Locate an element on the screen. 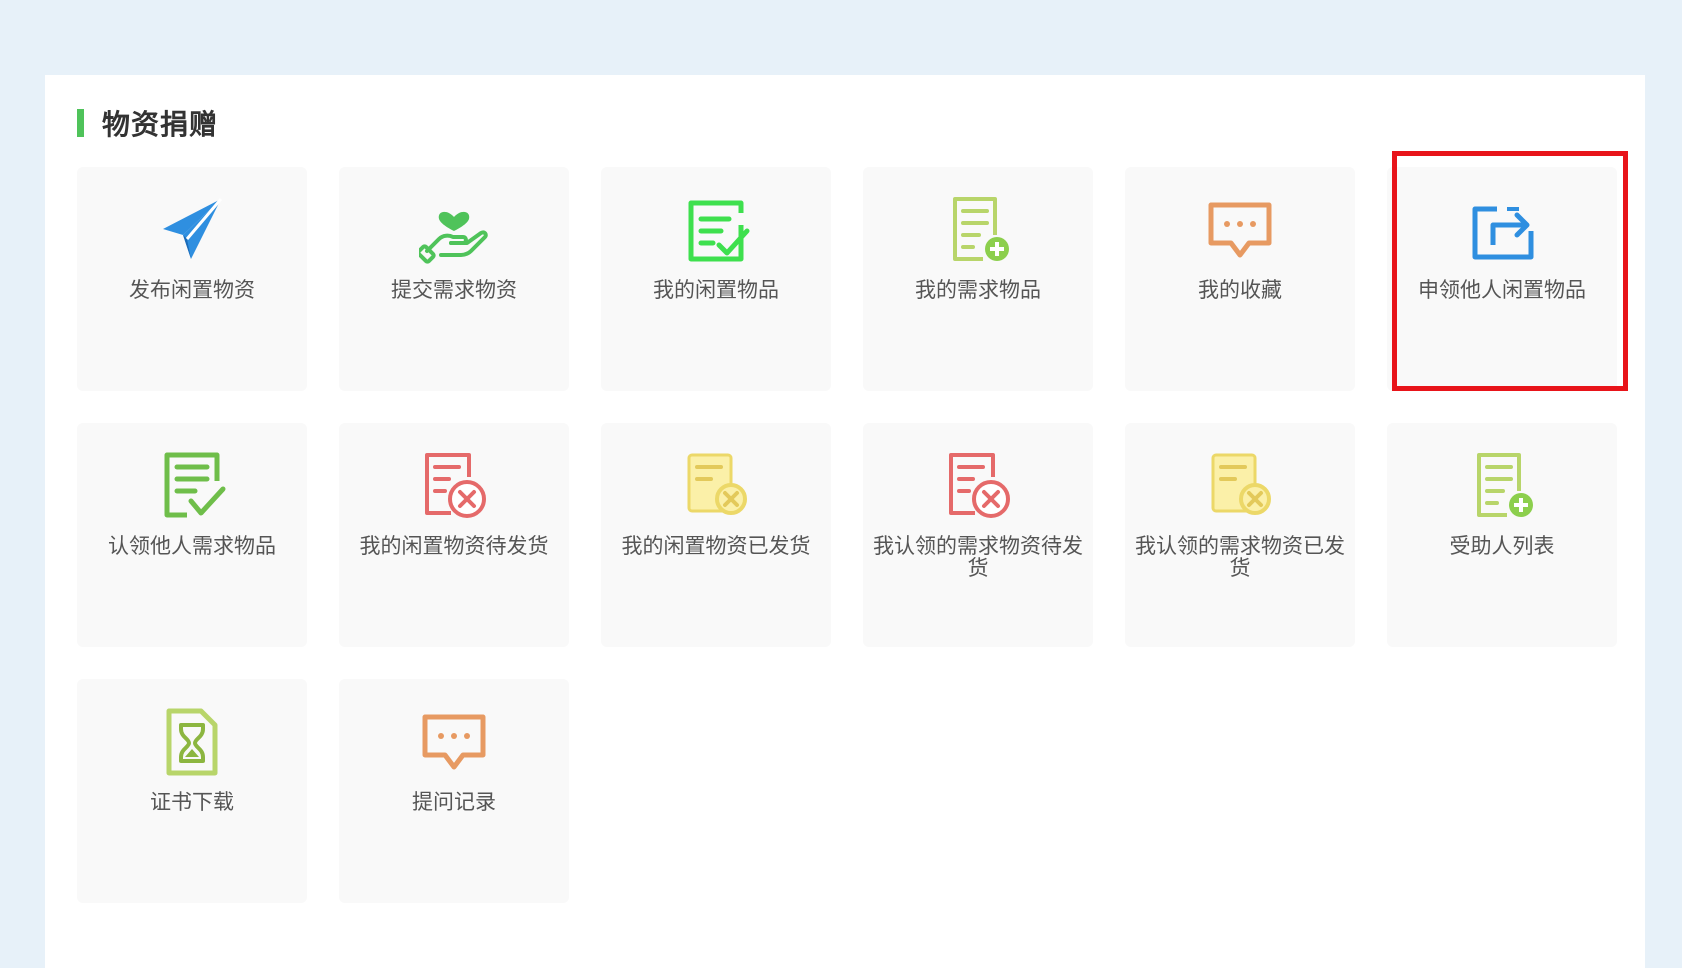 The image size is (1682, 968). card-my-idle-shipped: 我的闲置物资已发货 is located at coordinates (716, 535).